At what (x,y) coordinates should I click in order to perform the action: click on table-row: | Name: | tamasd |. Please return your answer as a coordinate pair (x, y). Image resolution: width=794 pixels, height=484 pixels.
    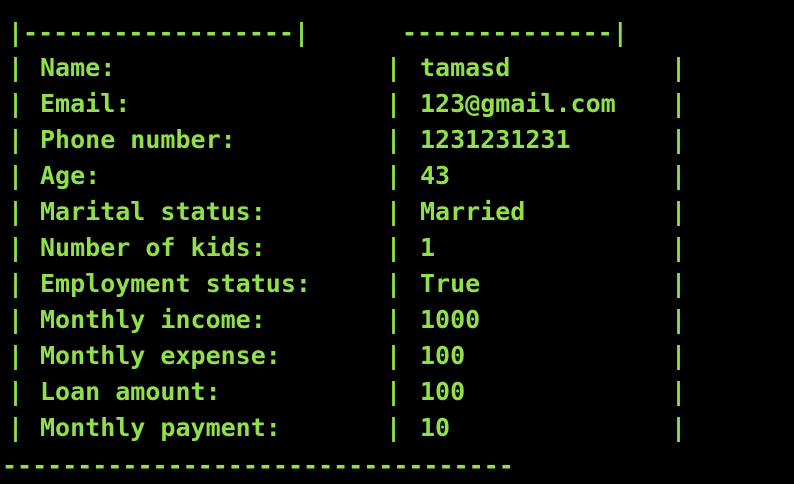
    Looking at the image, I should click on (397, 68).